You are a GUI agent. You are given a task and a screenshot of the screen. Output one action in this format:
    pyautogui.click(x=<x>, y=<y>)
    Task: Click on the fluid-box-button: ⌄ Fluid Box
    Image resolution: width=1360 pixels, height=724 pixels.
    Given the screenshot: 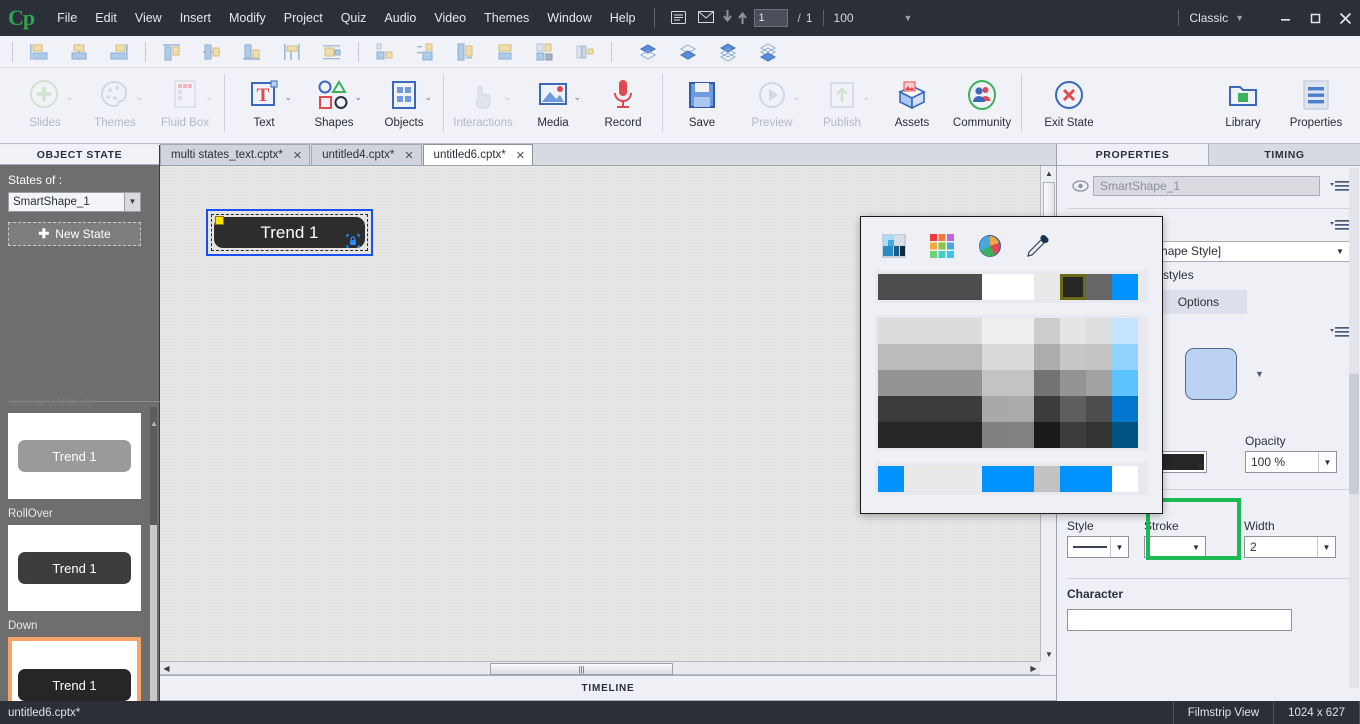 What is the action you would take?
    pyautogui.click(x=185, y=104)
    